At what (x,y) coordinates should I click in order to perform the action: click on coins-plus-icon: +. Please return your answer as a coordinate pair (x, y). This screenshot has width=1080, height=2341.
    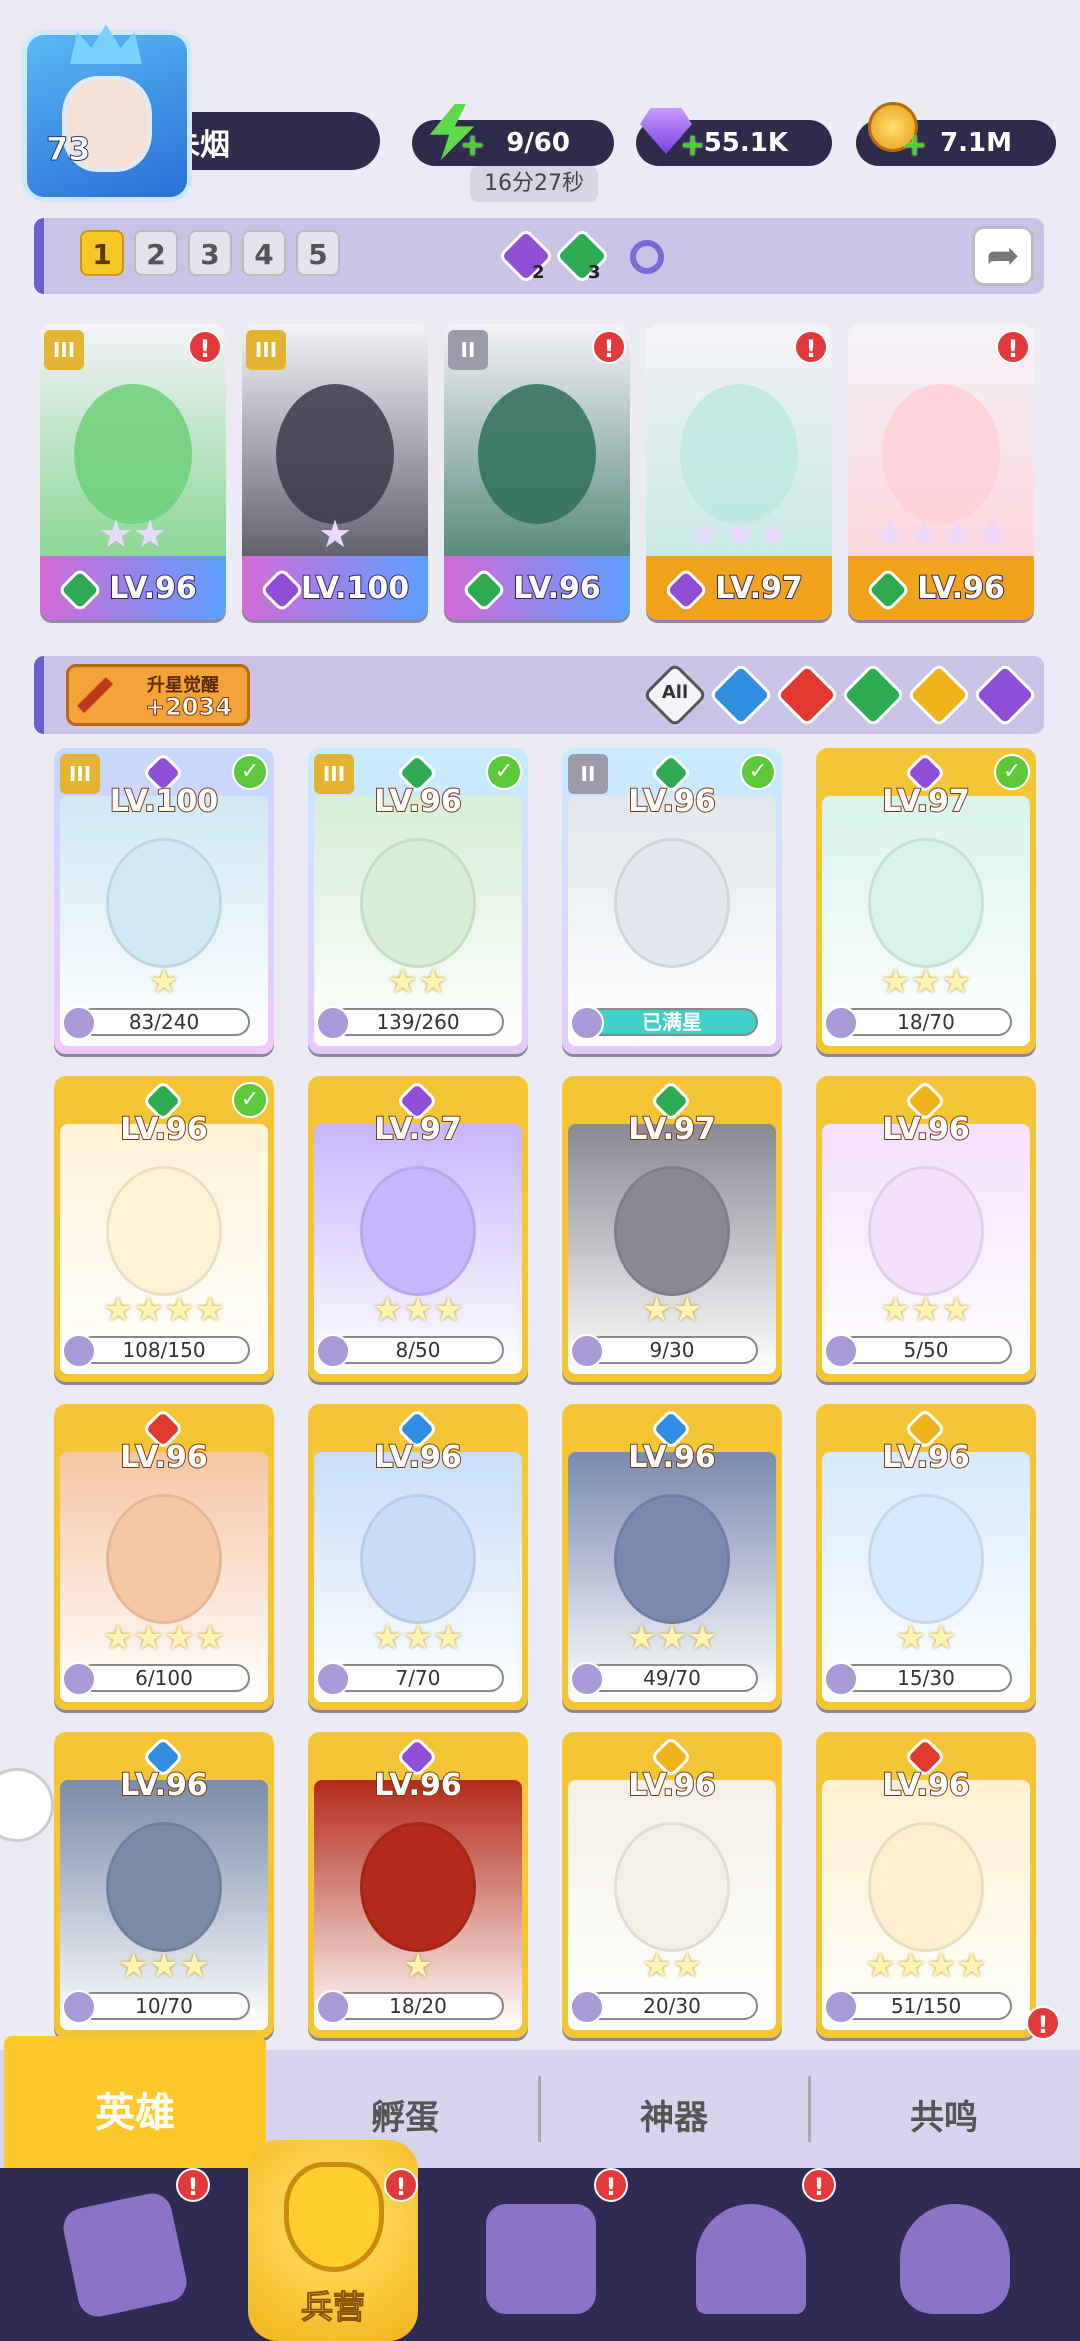
    Looking at the image, I should click on (914, 145).